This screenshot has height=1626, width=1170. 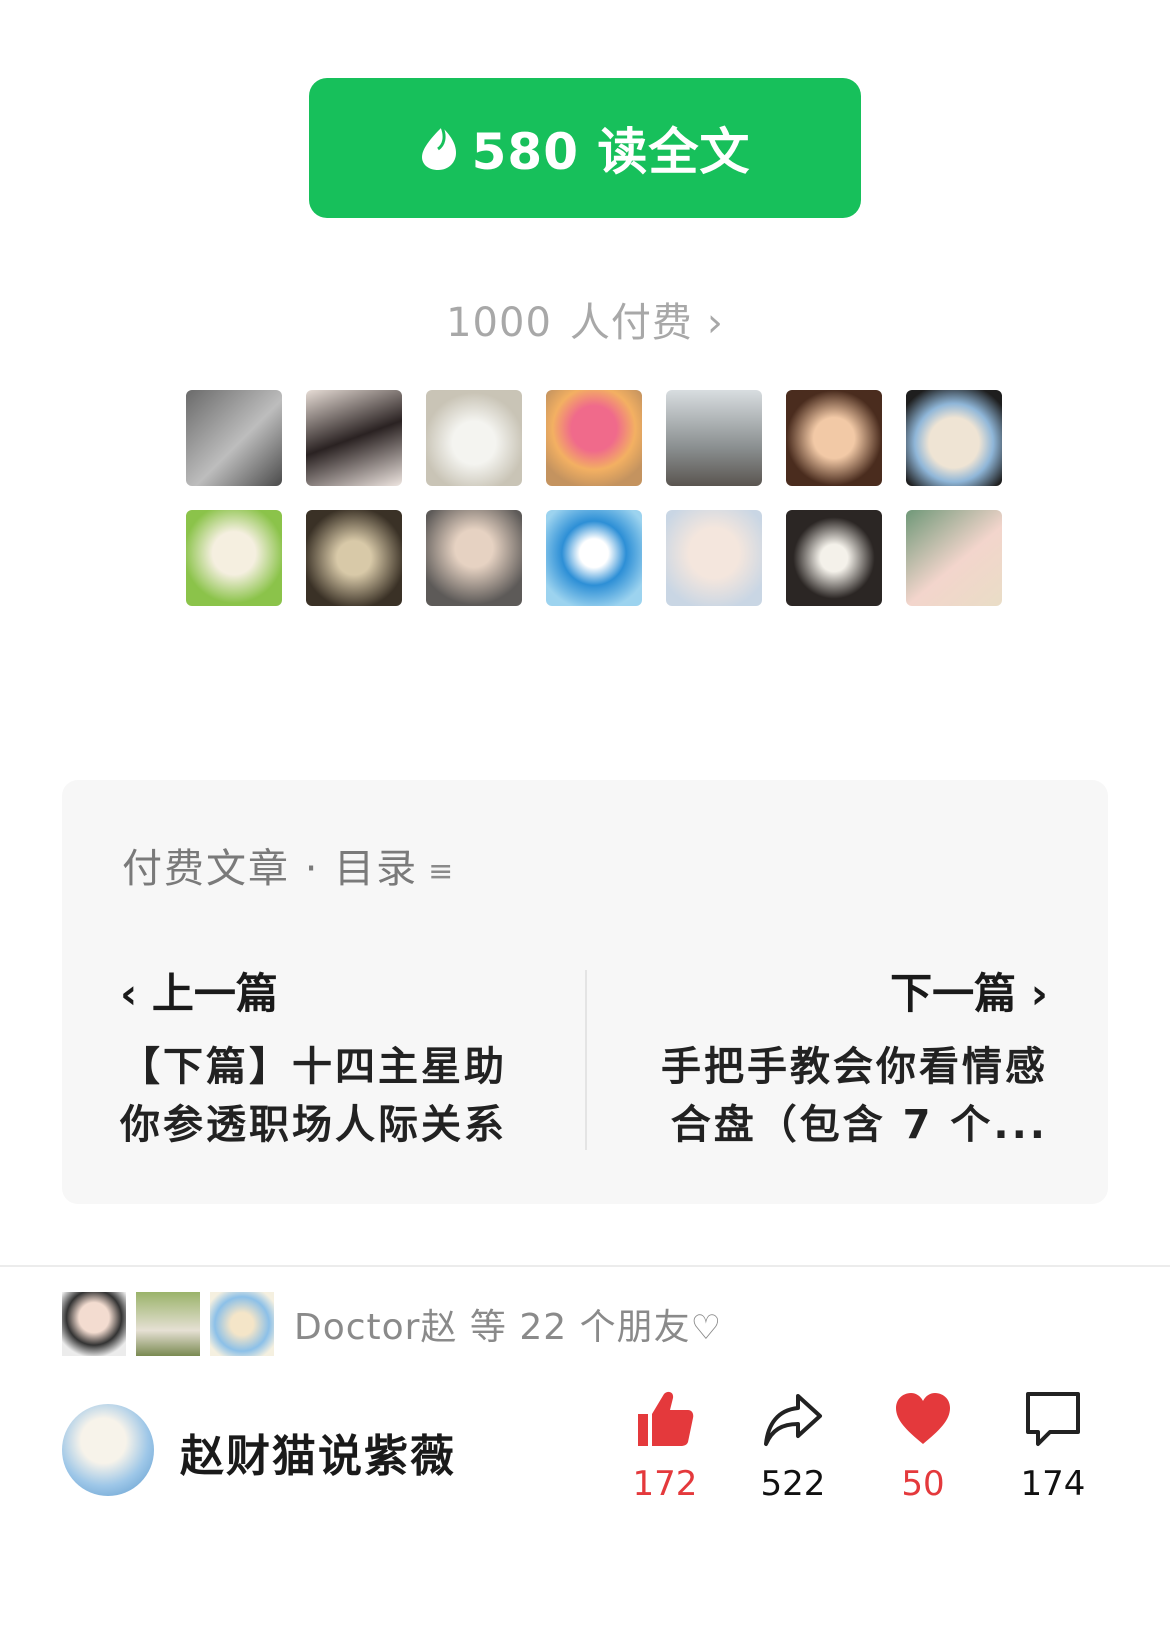 What do you see at coordinates (442, 871) in the screenshot?
I see `menu-list-icon: ≡` at bounding box center [442, 871].